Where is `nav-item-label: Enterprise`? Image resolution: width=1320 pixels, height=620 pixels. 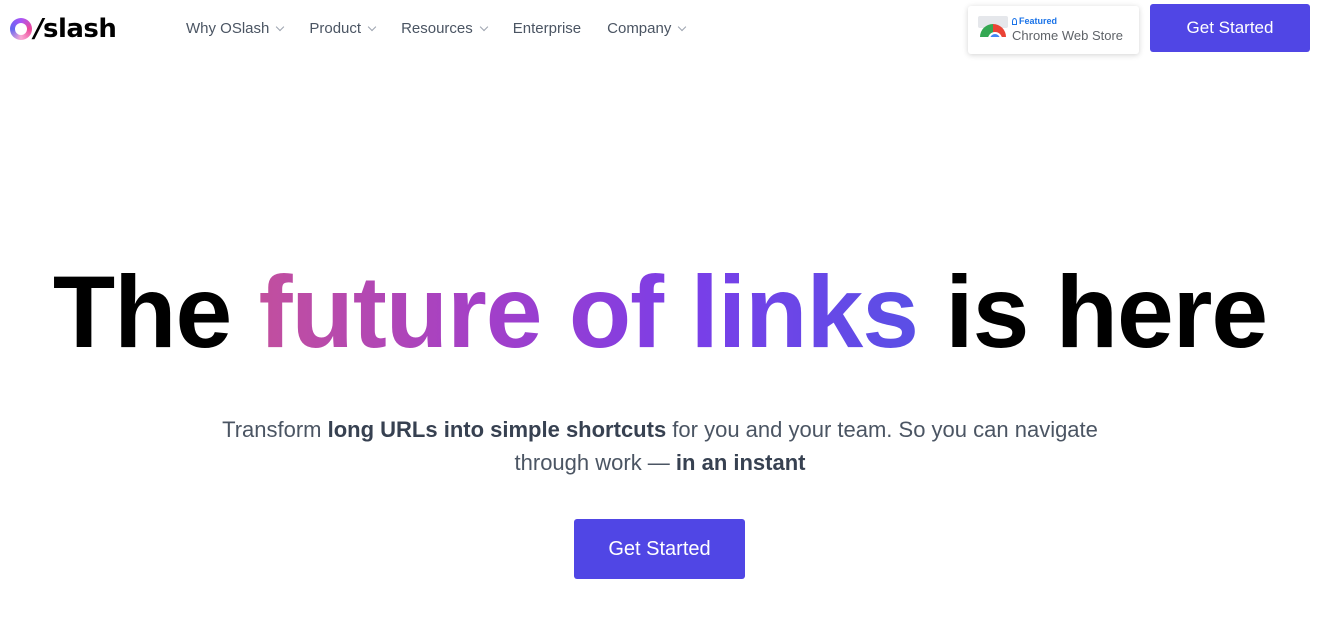
nav-item-label: Enterprise is located at coordinates (547, 28).